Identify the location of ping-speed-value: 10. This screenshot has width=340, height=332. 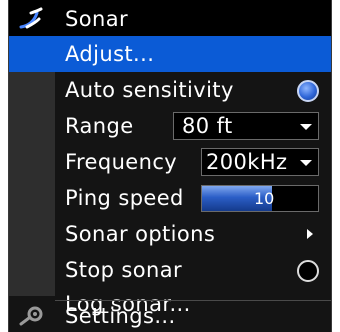
(264, 198).